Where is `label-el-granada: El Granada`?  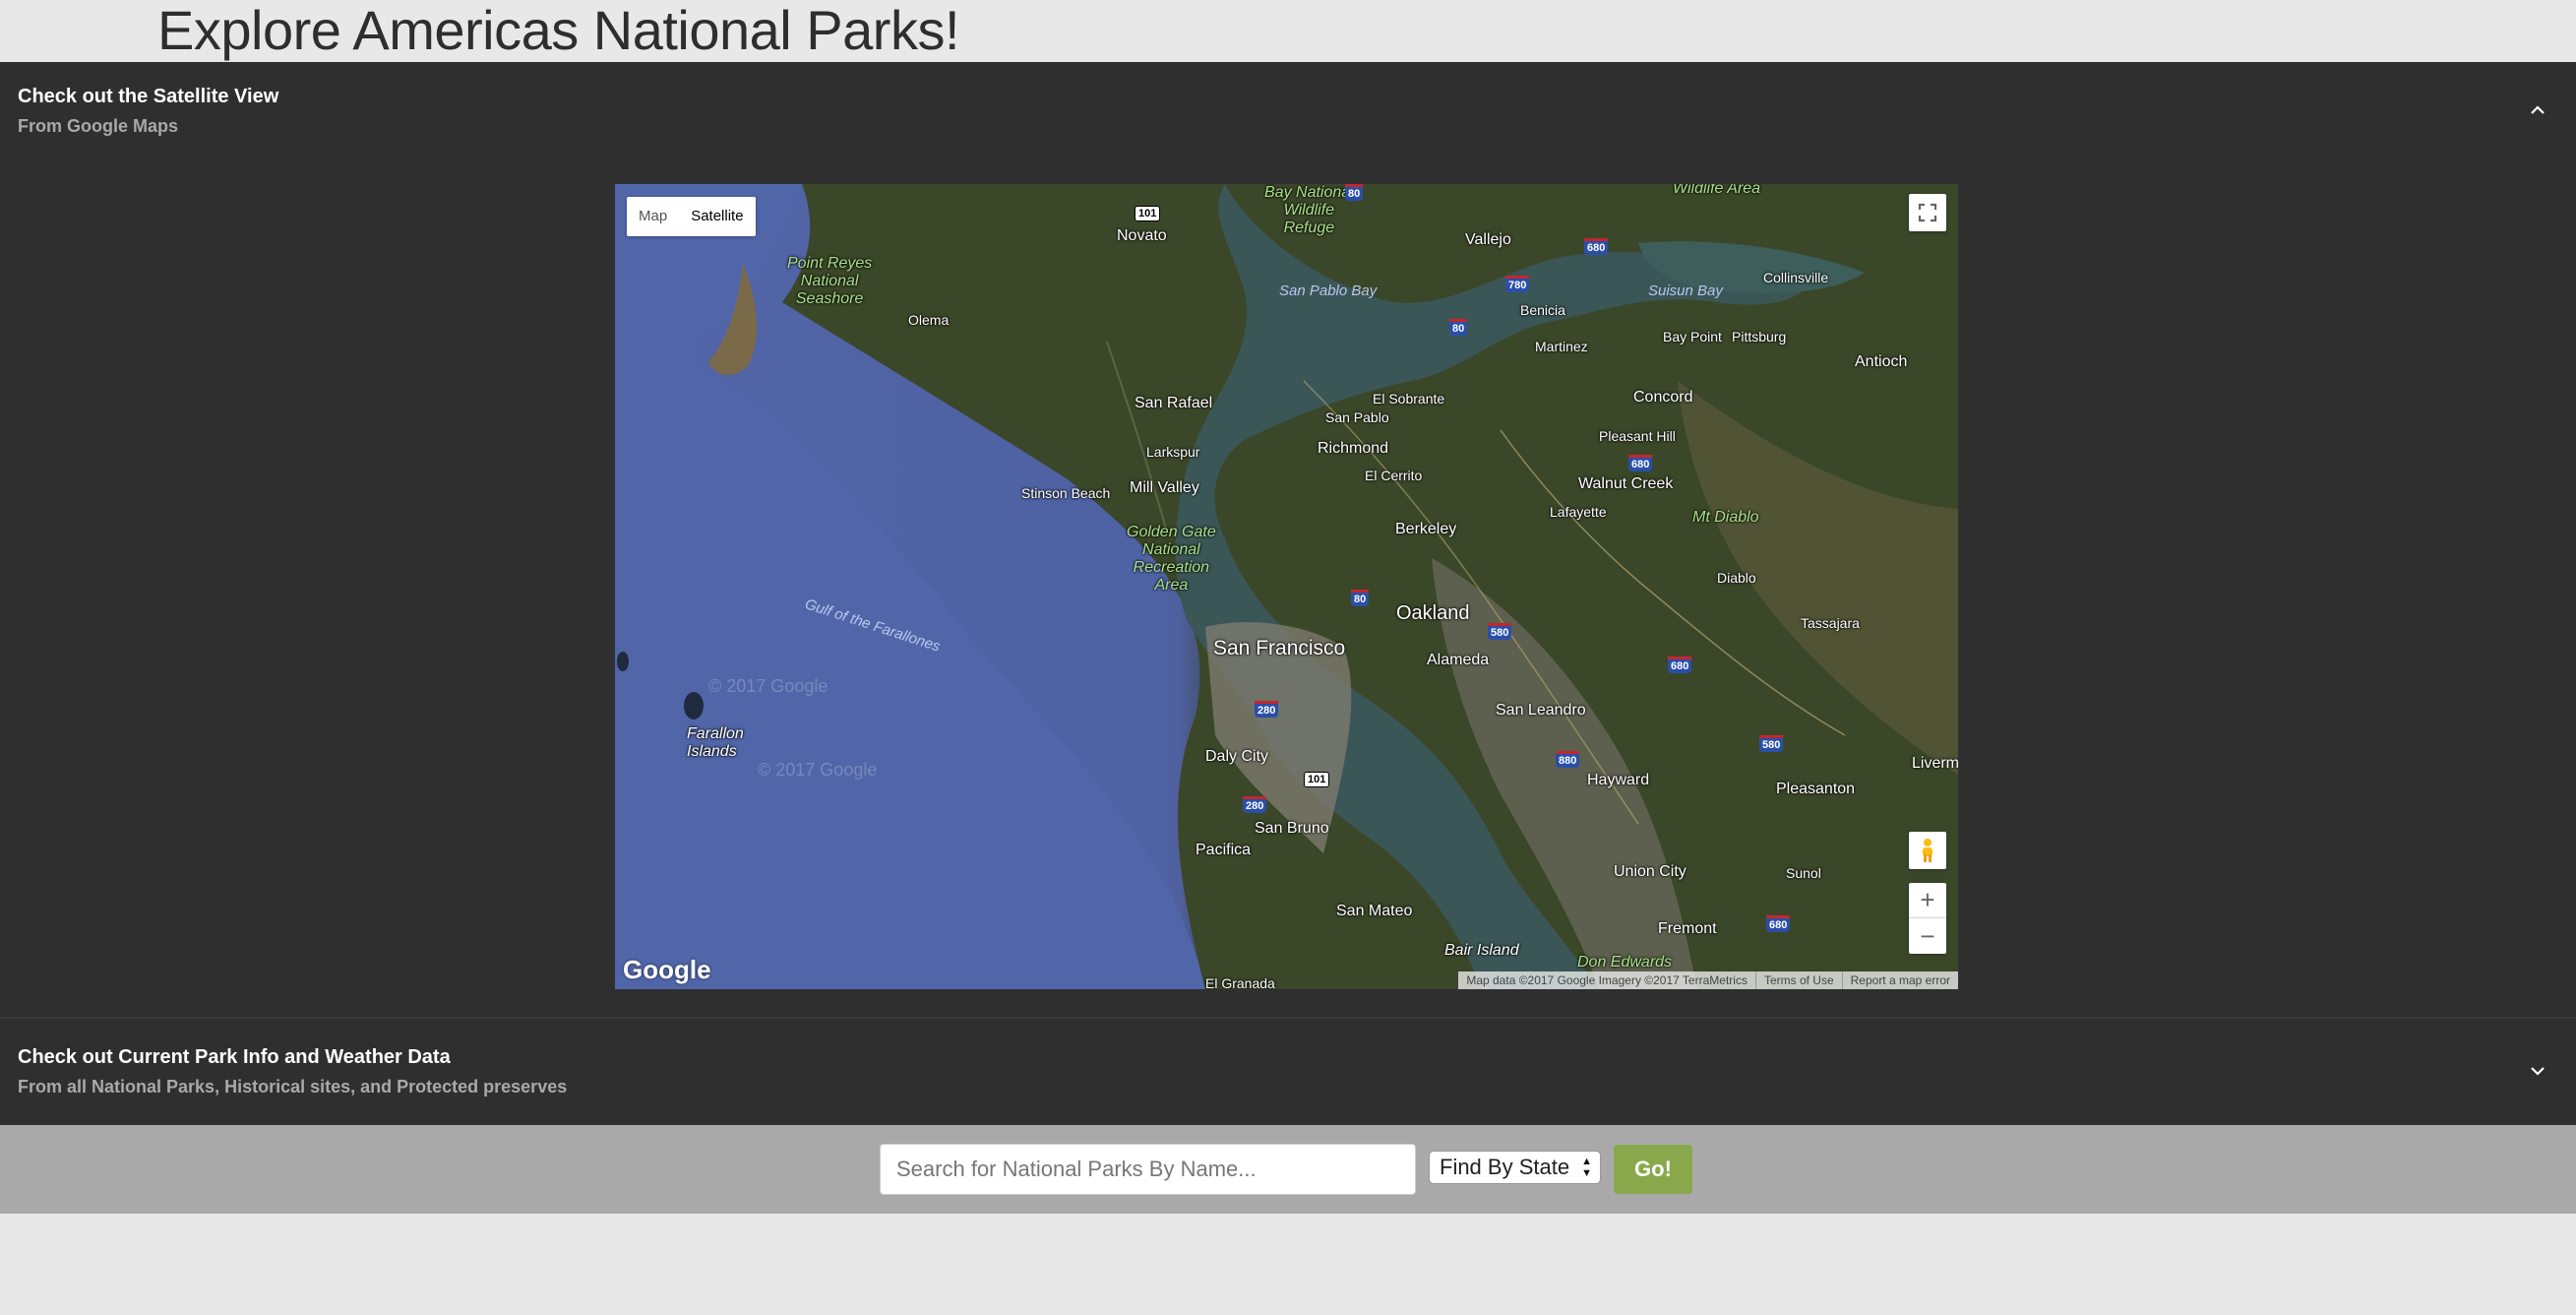 label-el-granada: El Granada is located at coordinates (1240, 982).